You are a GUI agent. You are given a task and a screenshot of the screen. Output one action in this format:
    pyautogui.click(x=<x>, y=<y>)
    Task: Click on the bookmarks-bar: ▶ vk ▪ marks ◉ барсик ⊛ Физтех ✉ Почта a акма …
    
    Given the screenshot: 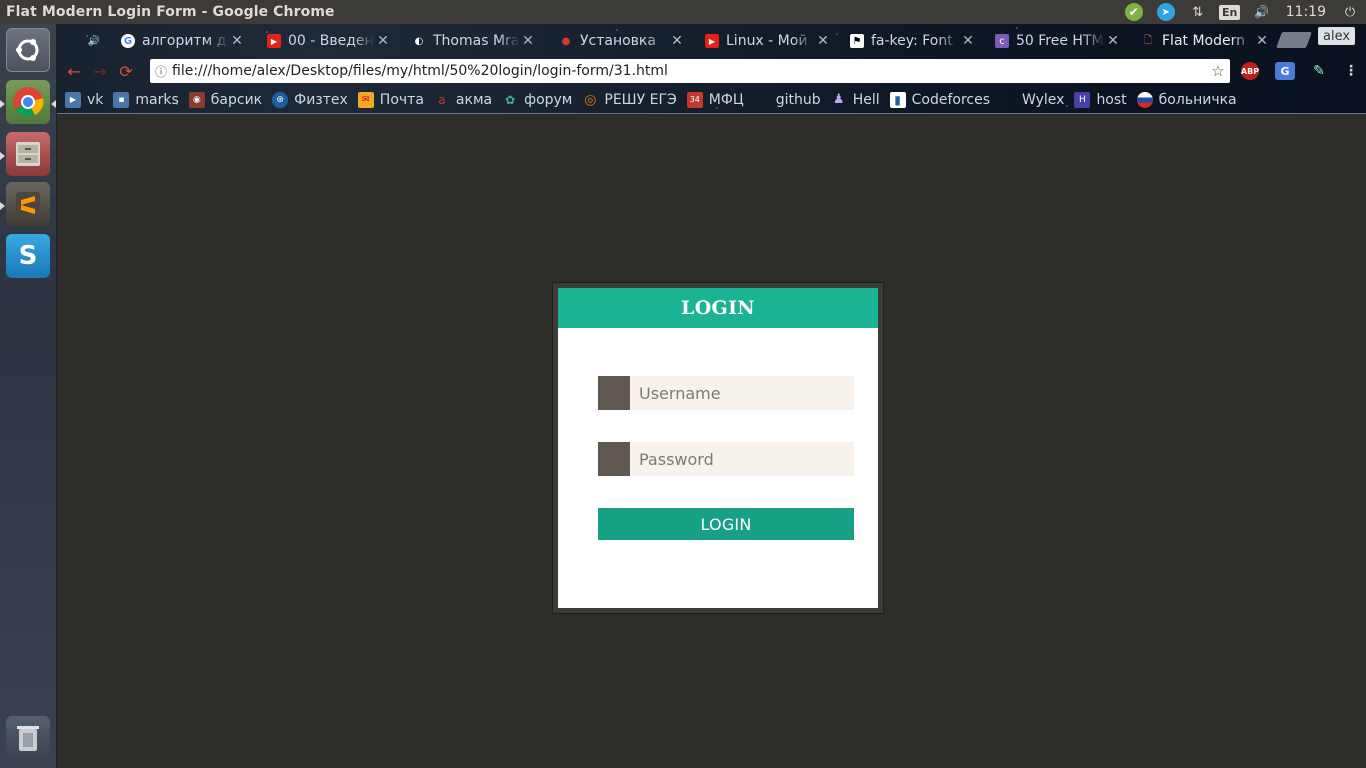 What is the action you would take?
    pyautogui.click(x=711, y=100)
    